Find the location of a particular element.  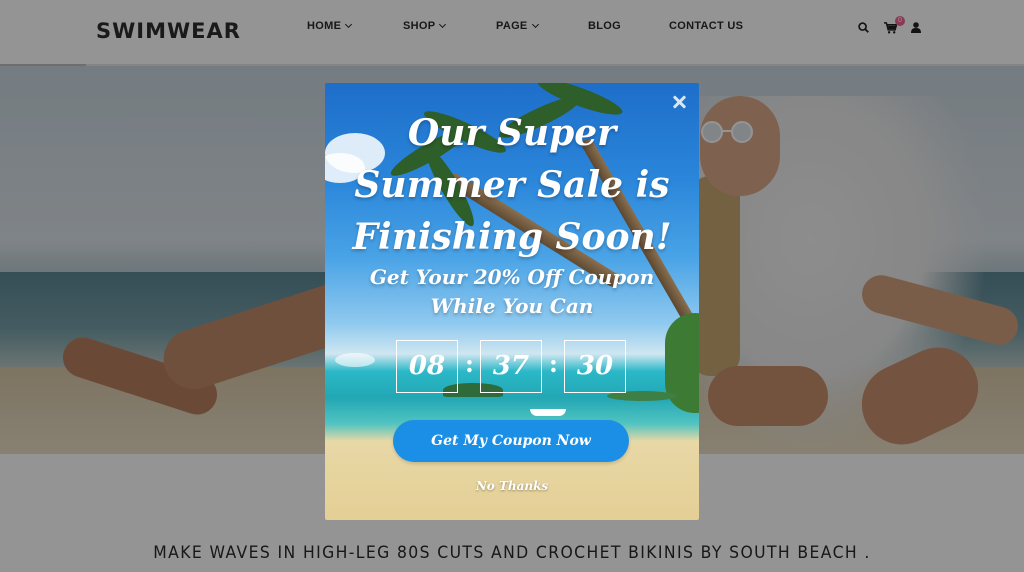

popup-subtitle: Get Your 20% Off Coupon While You Can is located at coordinates (512, 292).